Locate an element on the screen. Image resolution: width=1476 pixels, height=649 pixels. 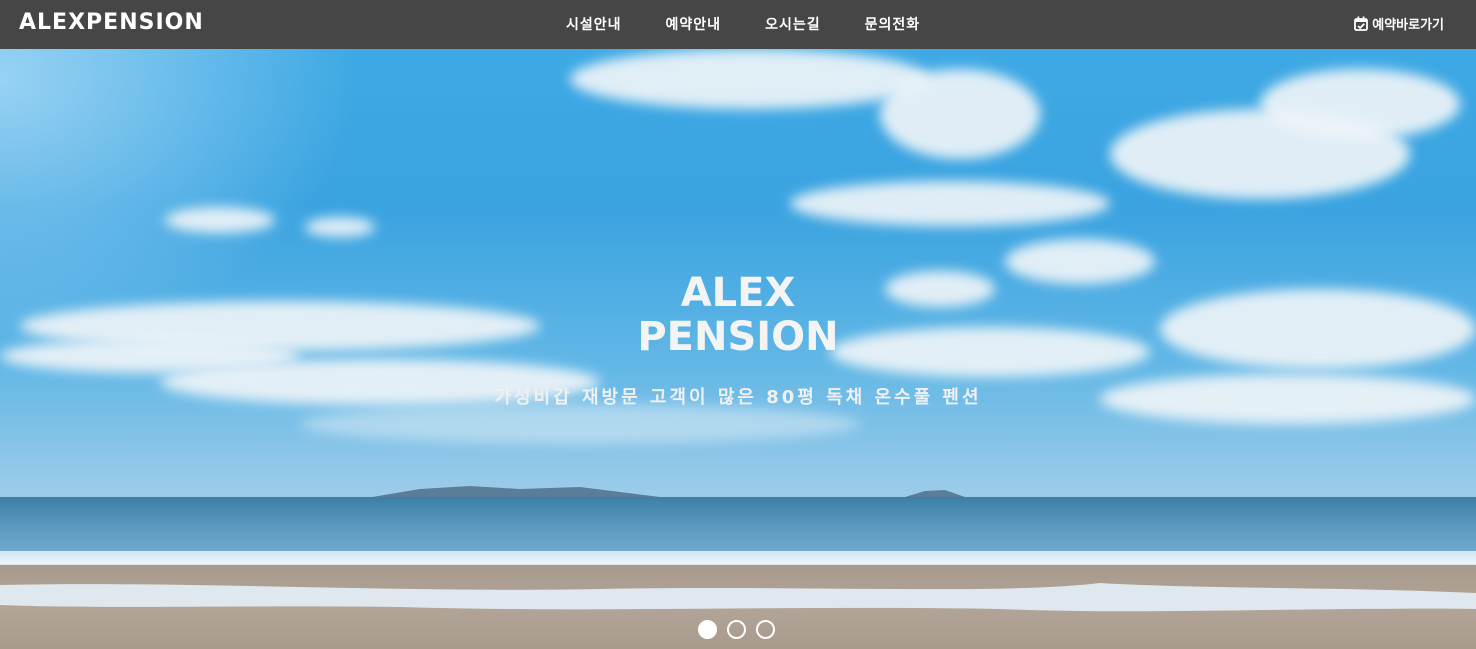
reserve-now-link: 예약바로가기 is located at coordinates (1399, 23).